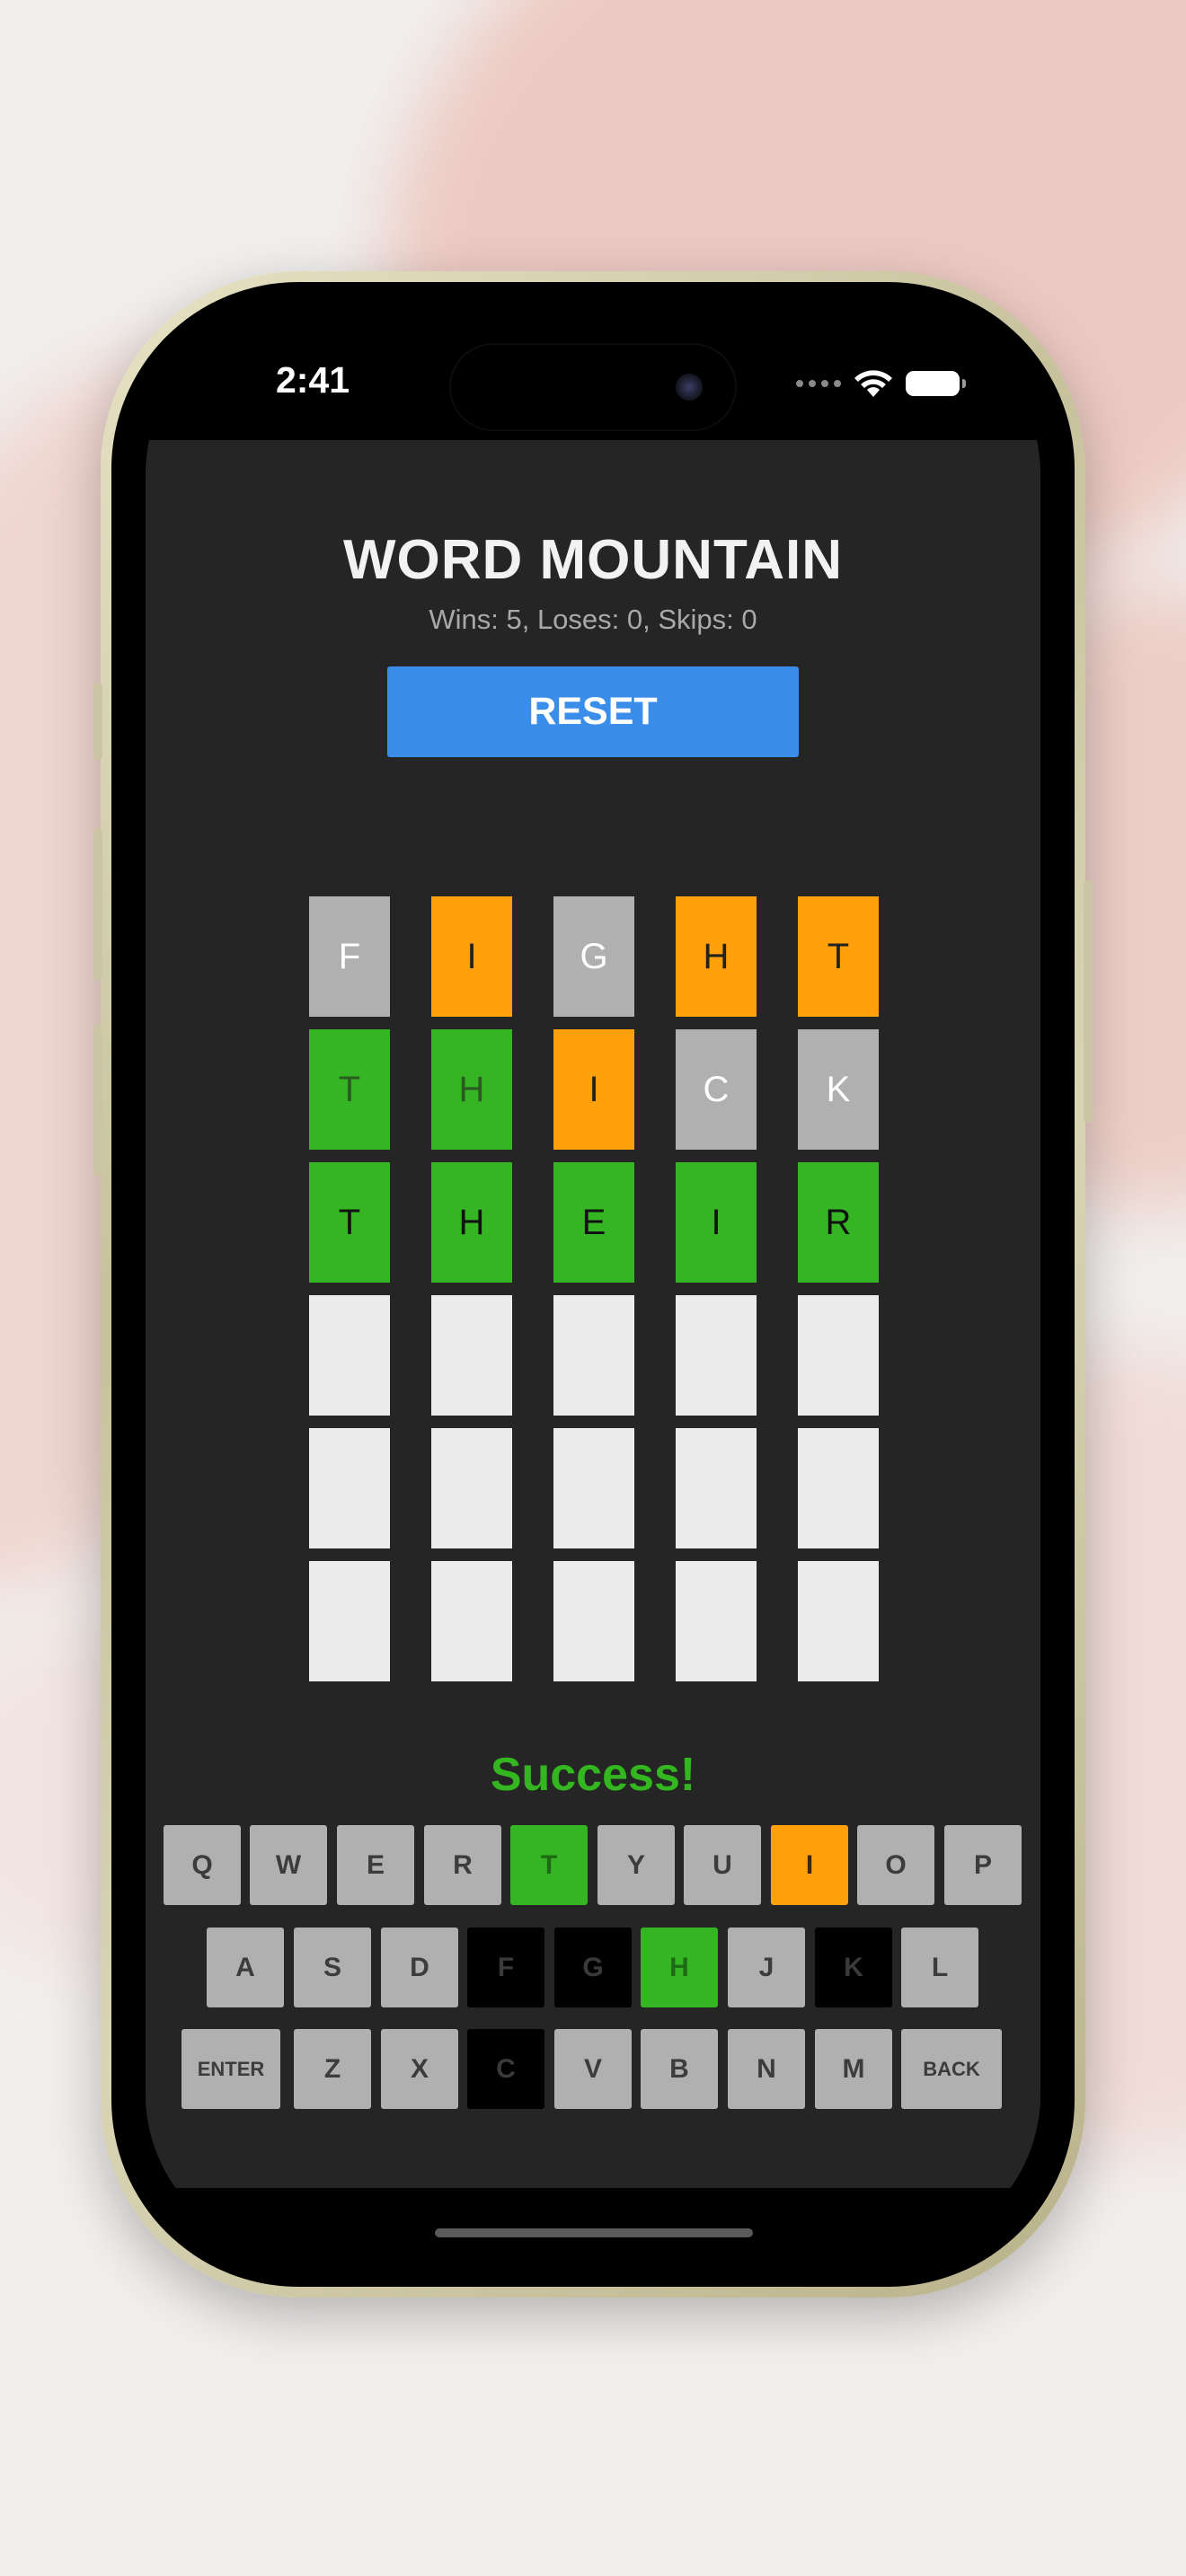 This screenshot has width=1186, height=2576. Describe the element at coordinates (97, 721) in the screenshot. I see `action-button` at that location.